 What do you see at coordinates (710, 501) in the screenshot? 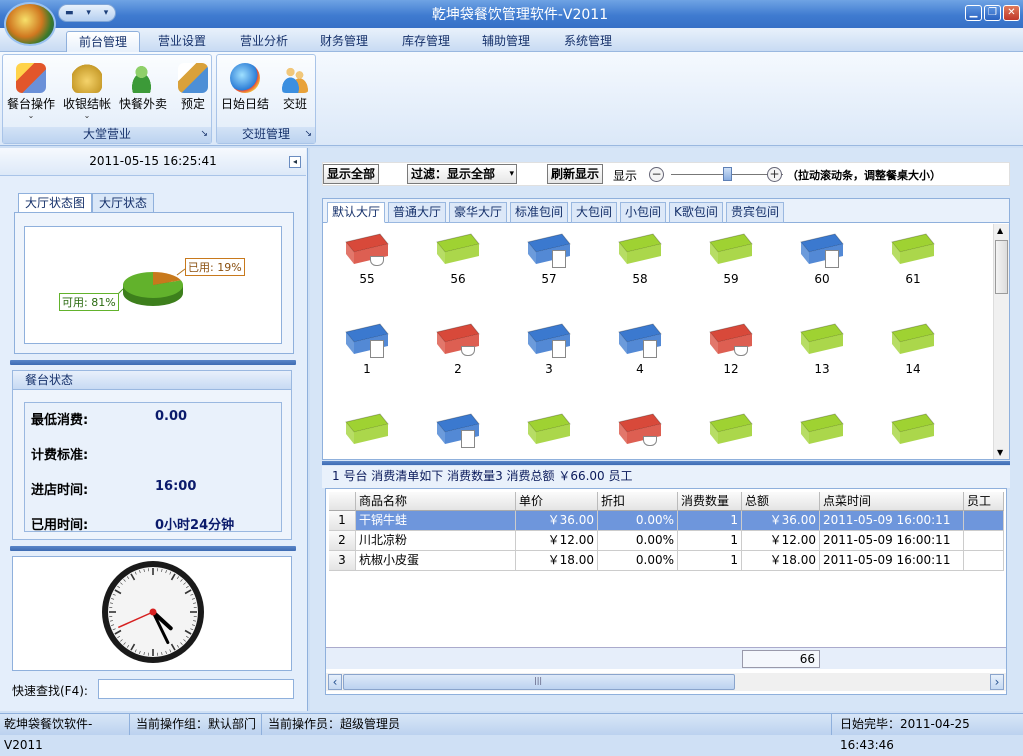
I see `col-header-qty: 消费数量` at bounding box center [710, 501].